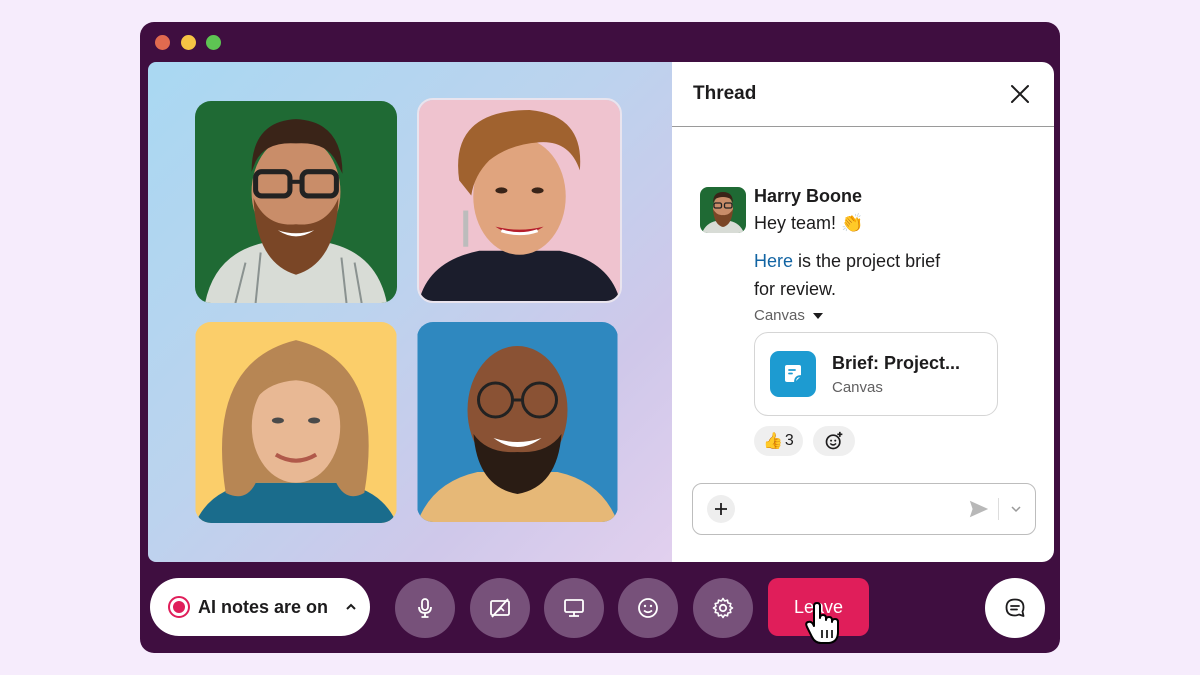  Describe the element at coordinates (351, 607) in the screenshot. I see `chevron-up-icon` at that location.